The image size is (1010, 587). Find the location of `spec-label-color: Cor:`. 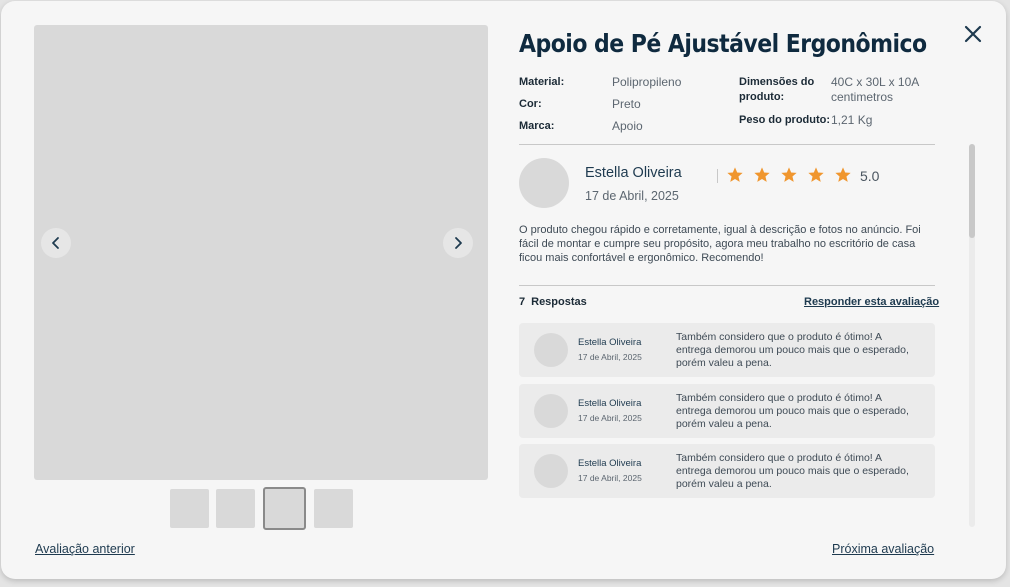

spec-label-color: Cor: is located at coordinates (530, 104).